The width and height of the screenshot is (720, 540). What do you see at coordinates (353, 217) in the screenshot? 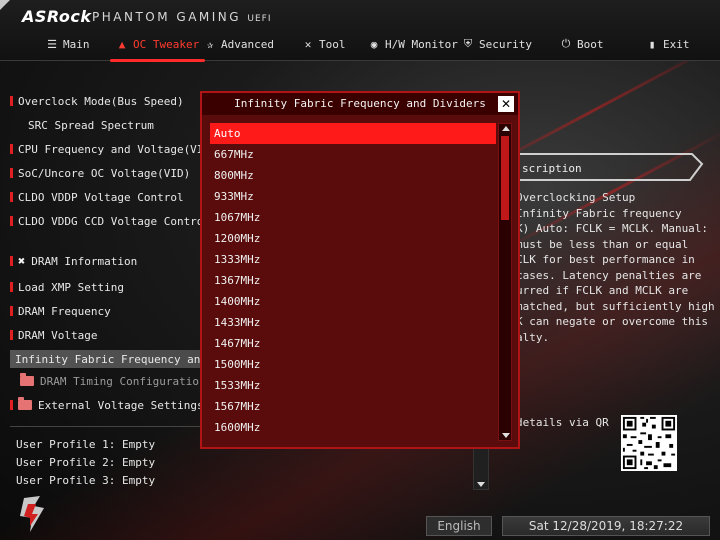
I see `frequency-option: 1067MHz` at bounding box center [353, 217].